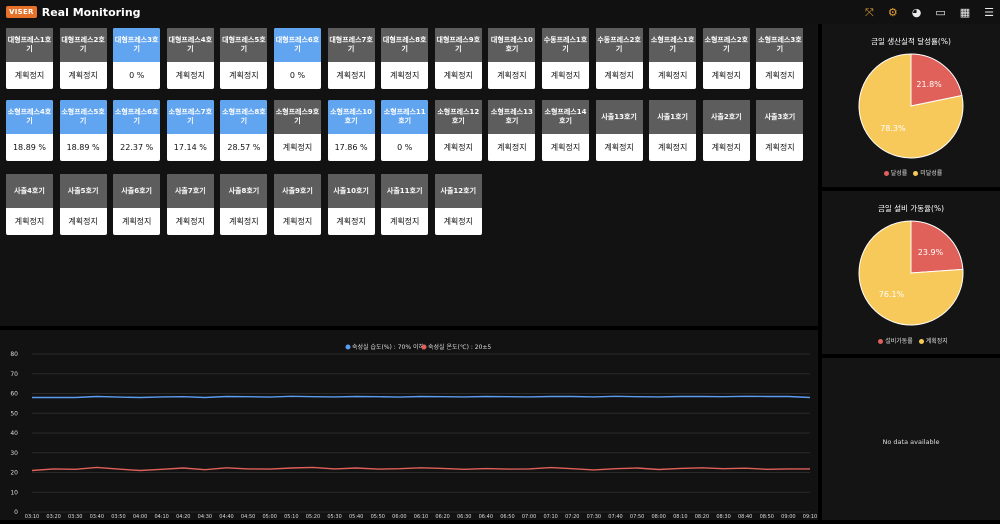 The image size is (1000, 524). Describe the element at coordinates (137, 58) in the screenshot. I see `machine-card: 대형프레스3호기 0 %` at that location.